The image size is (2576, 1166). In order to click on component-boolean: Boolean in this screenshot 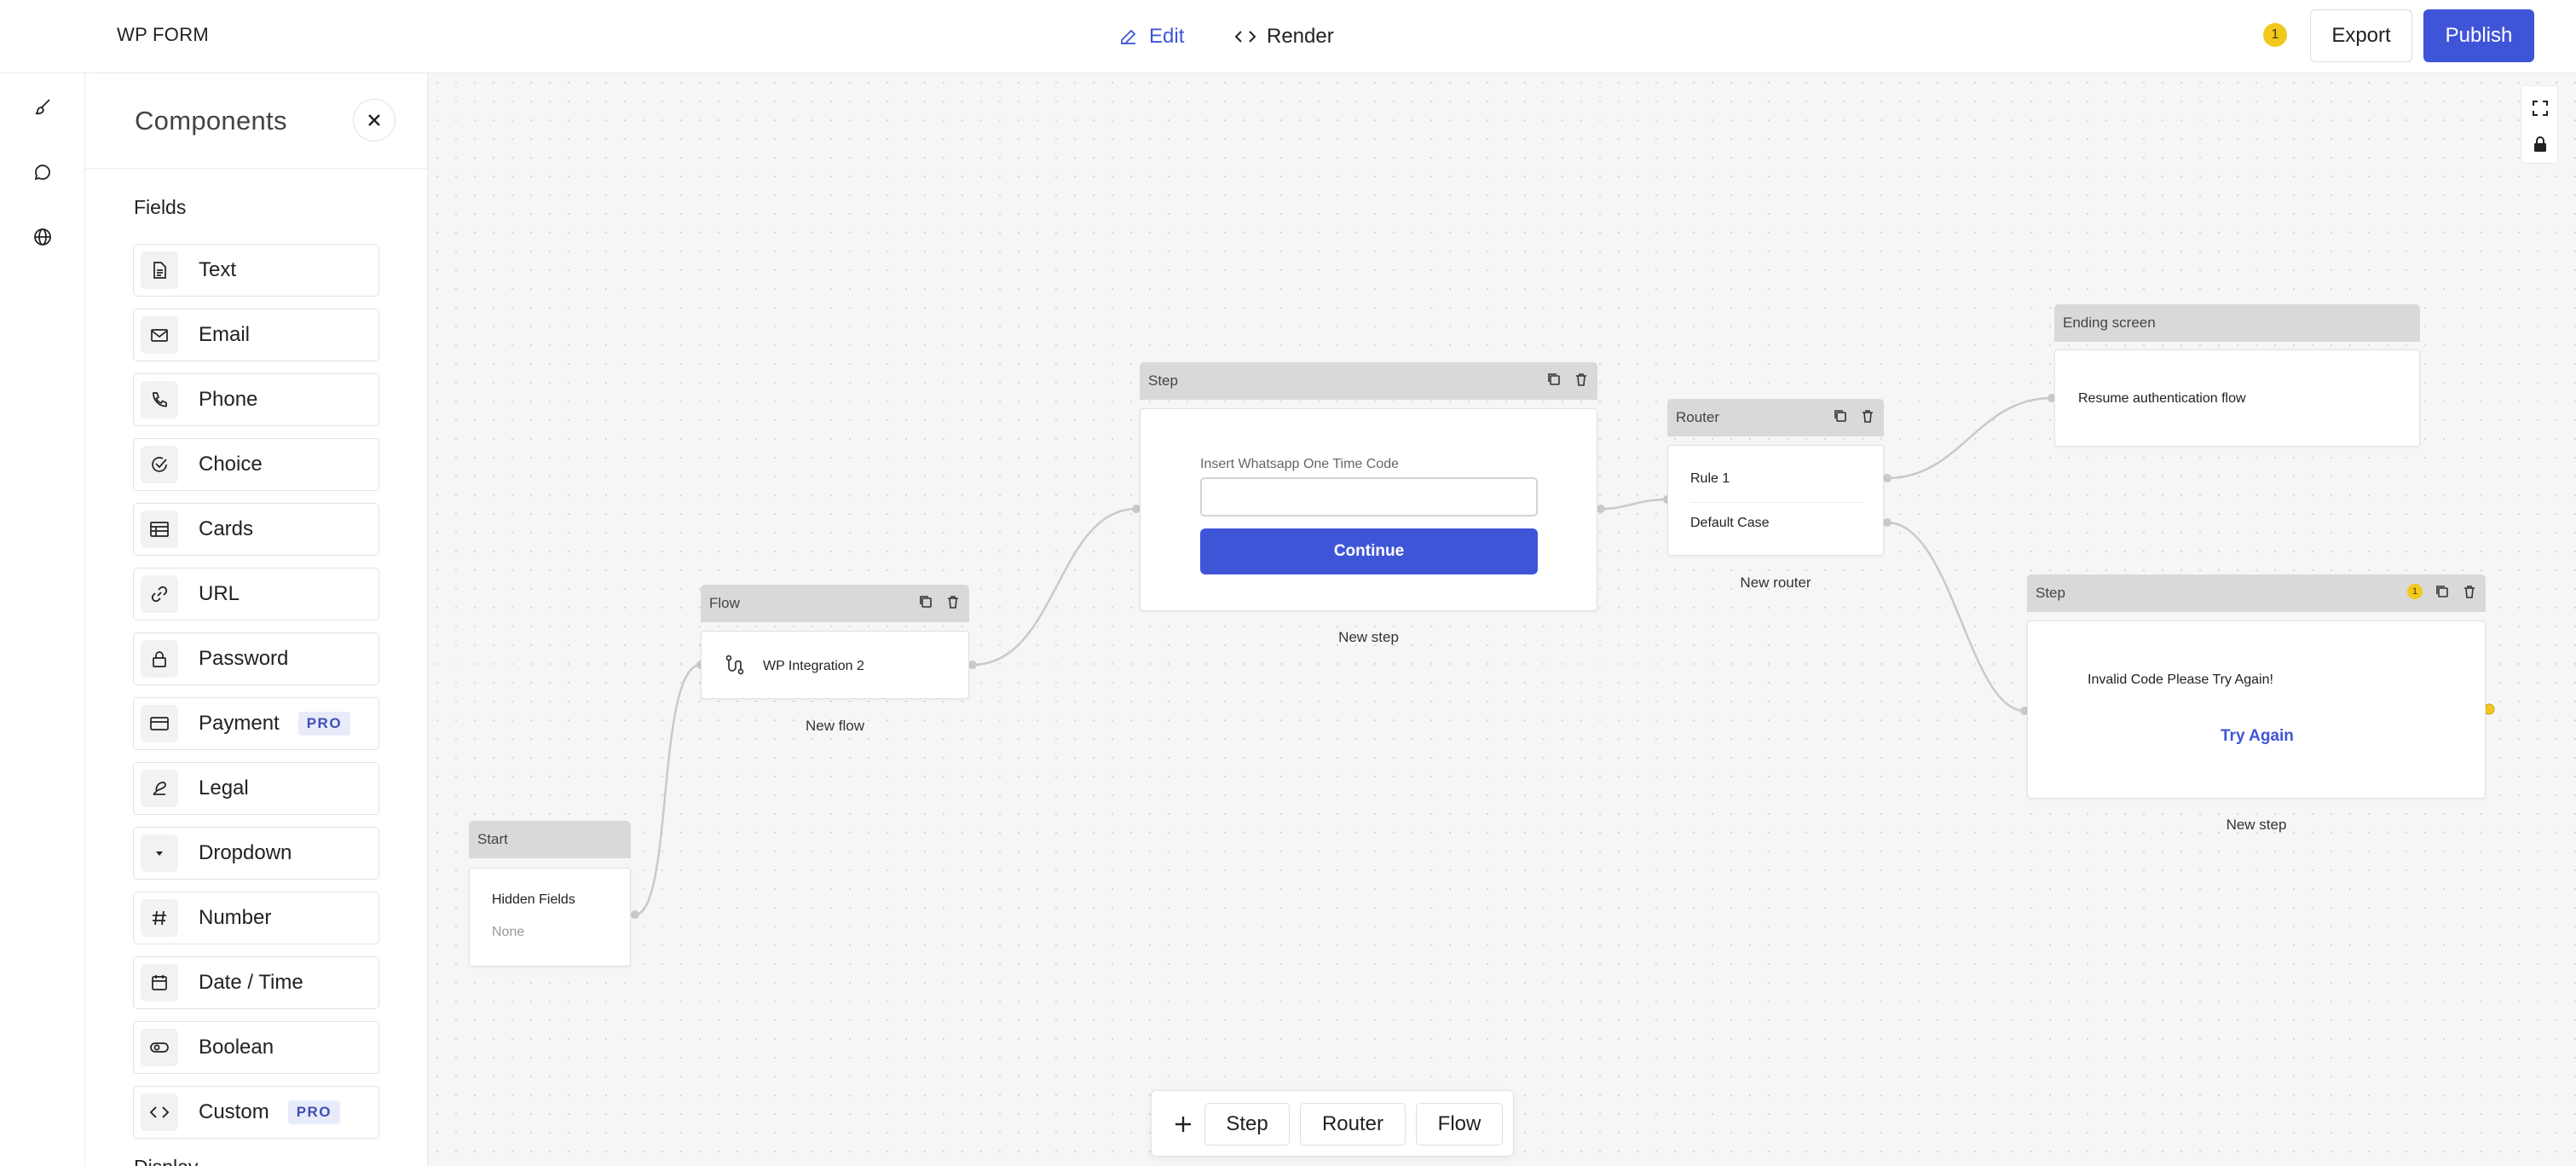, I will do `click(256, 1048)`.